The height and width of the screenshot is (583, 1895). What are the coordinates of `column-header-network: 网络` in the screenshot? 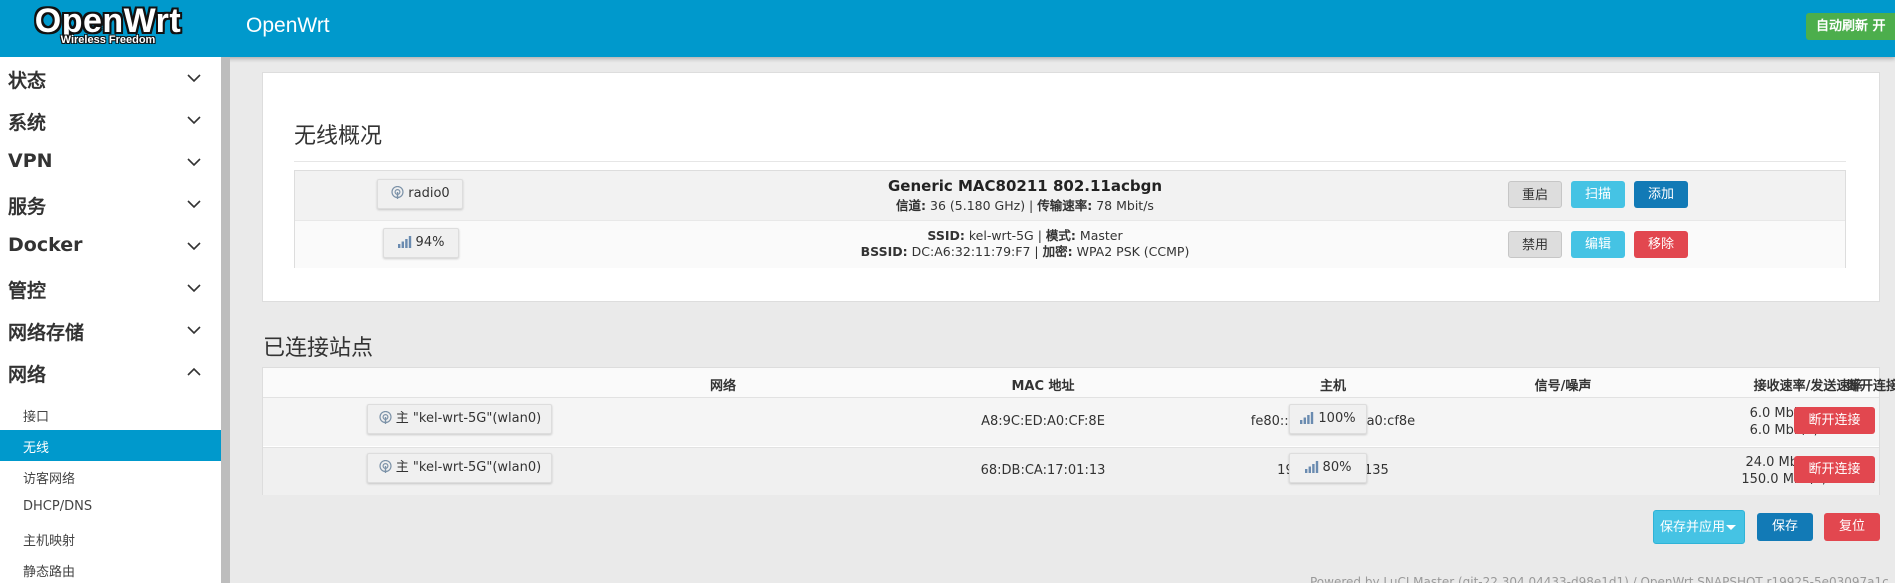 It's located at (722, 386).